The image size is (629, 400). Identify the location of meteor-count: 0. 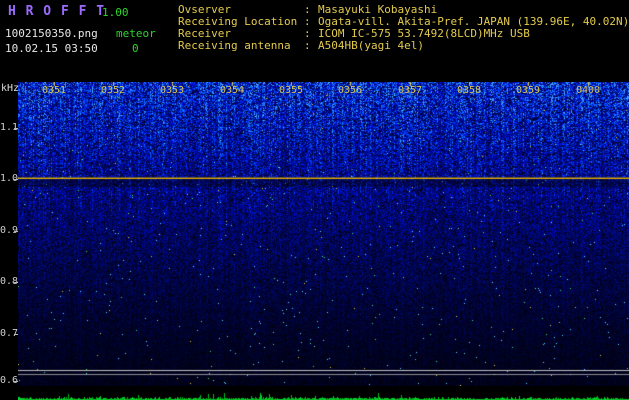
(135, 48).